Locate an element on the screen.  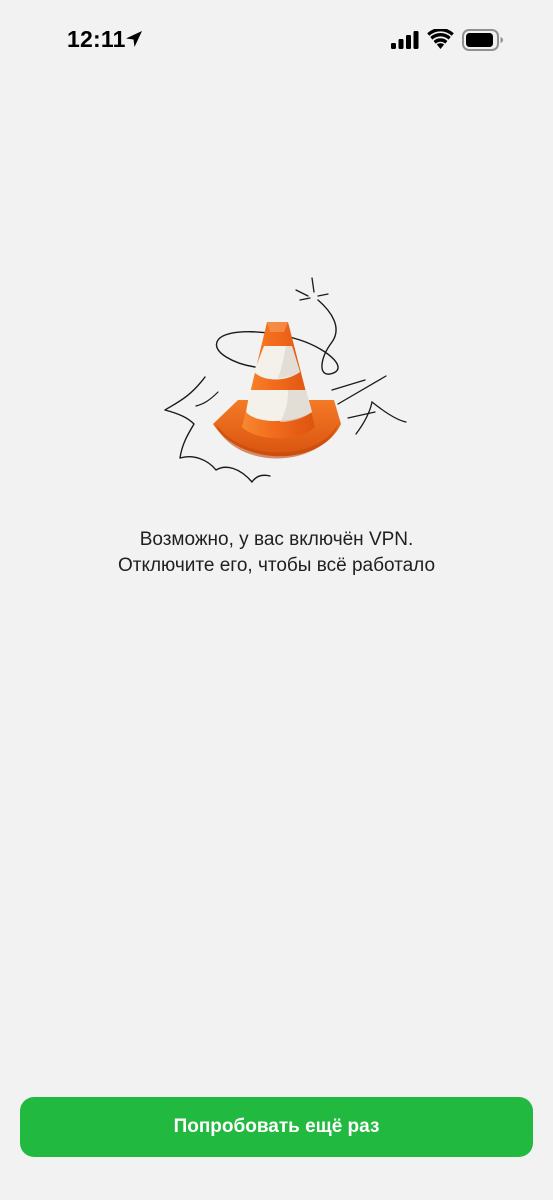
status-bar: 12:11 is located at coordinates (276, 41).